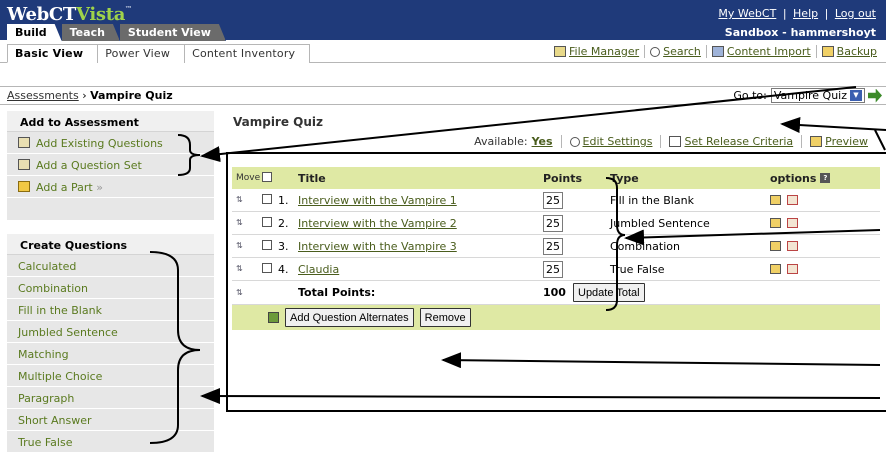 This screenshot has height=459, width=886. I want to click on create-fill-in-the-blank: Fill in the Blank, so click(110, 310).